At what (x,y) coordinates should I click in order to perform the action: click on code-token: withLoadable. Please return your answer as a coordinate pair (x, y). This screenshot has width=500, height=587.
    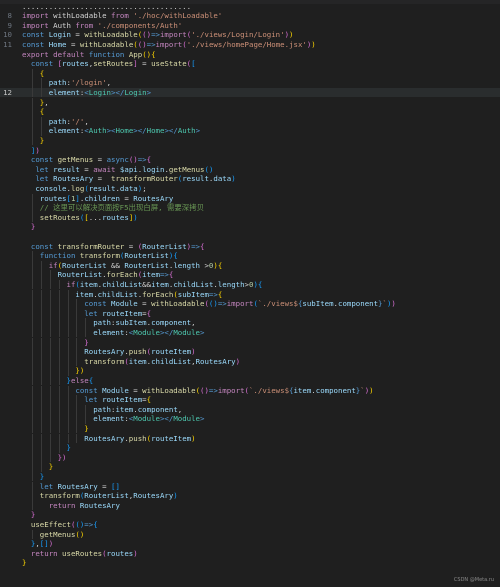
    Looking at the image, I should click on (106, 44).